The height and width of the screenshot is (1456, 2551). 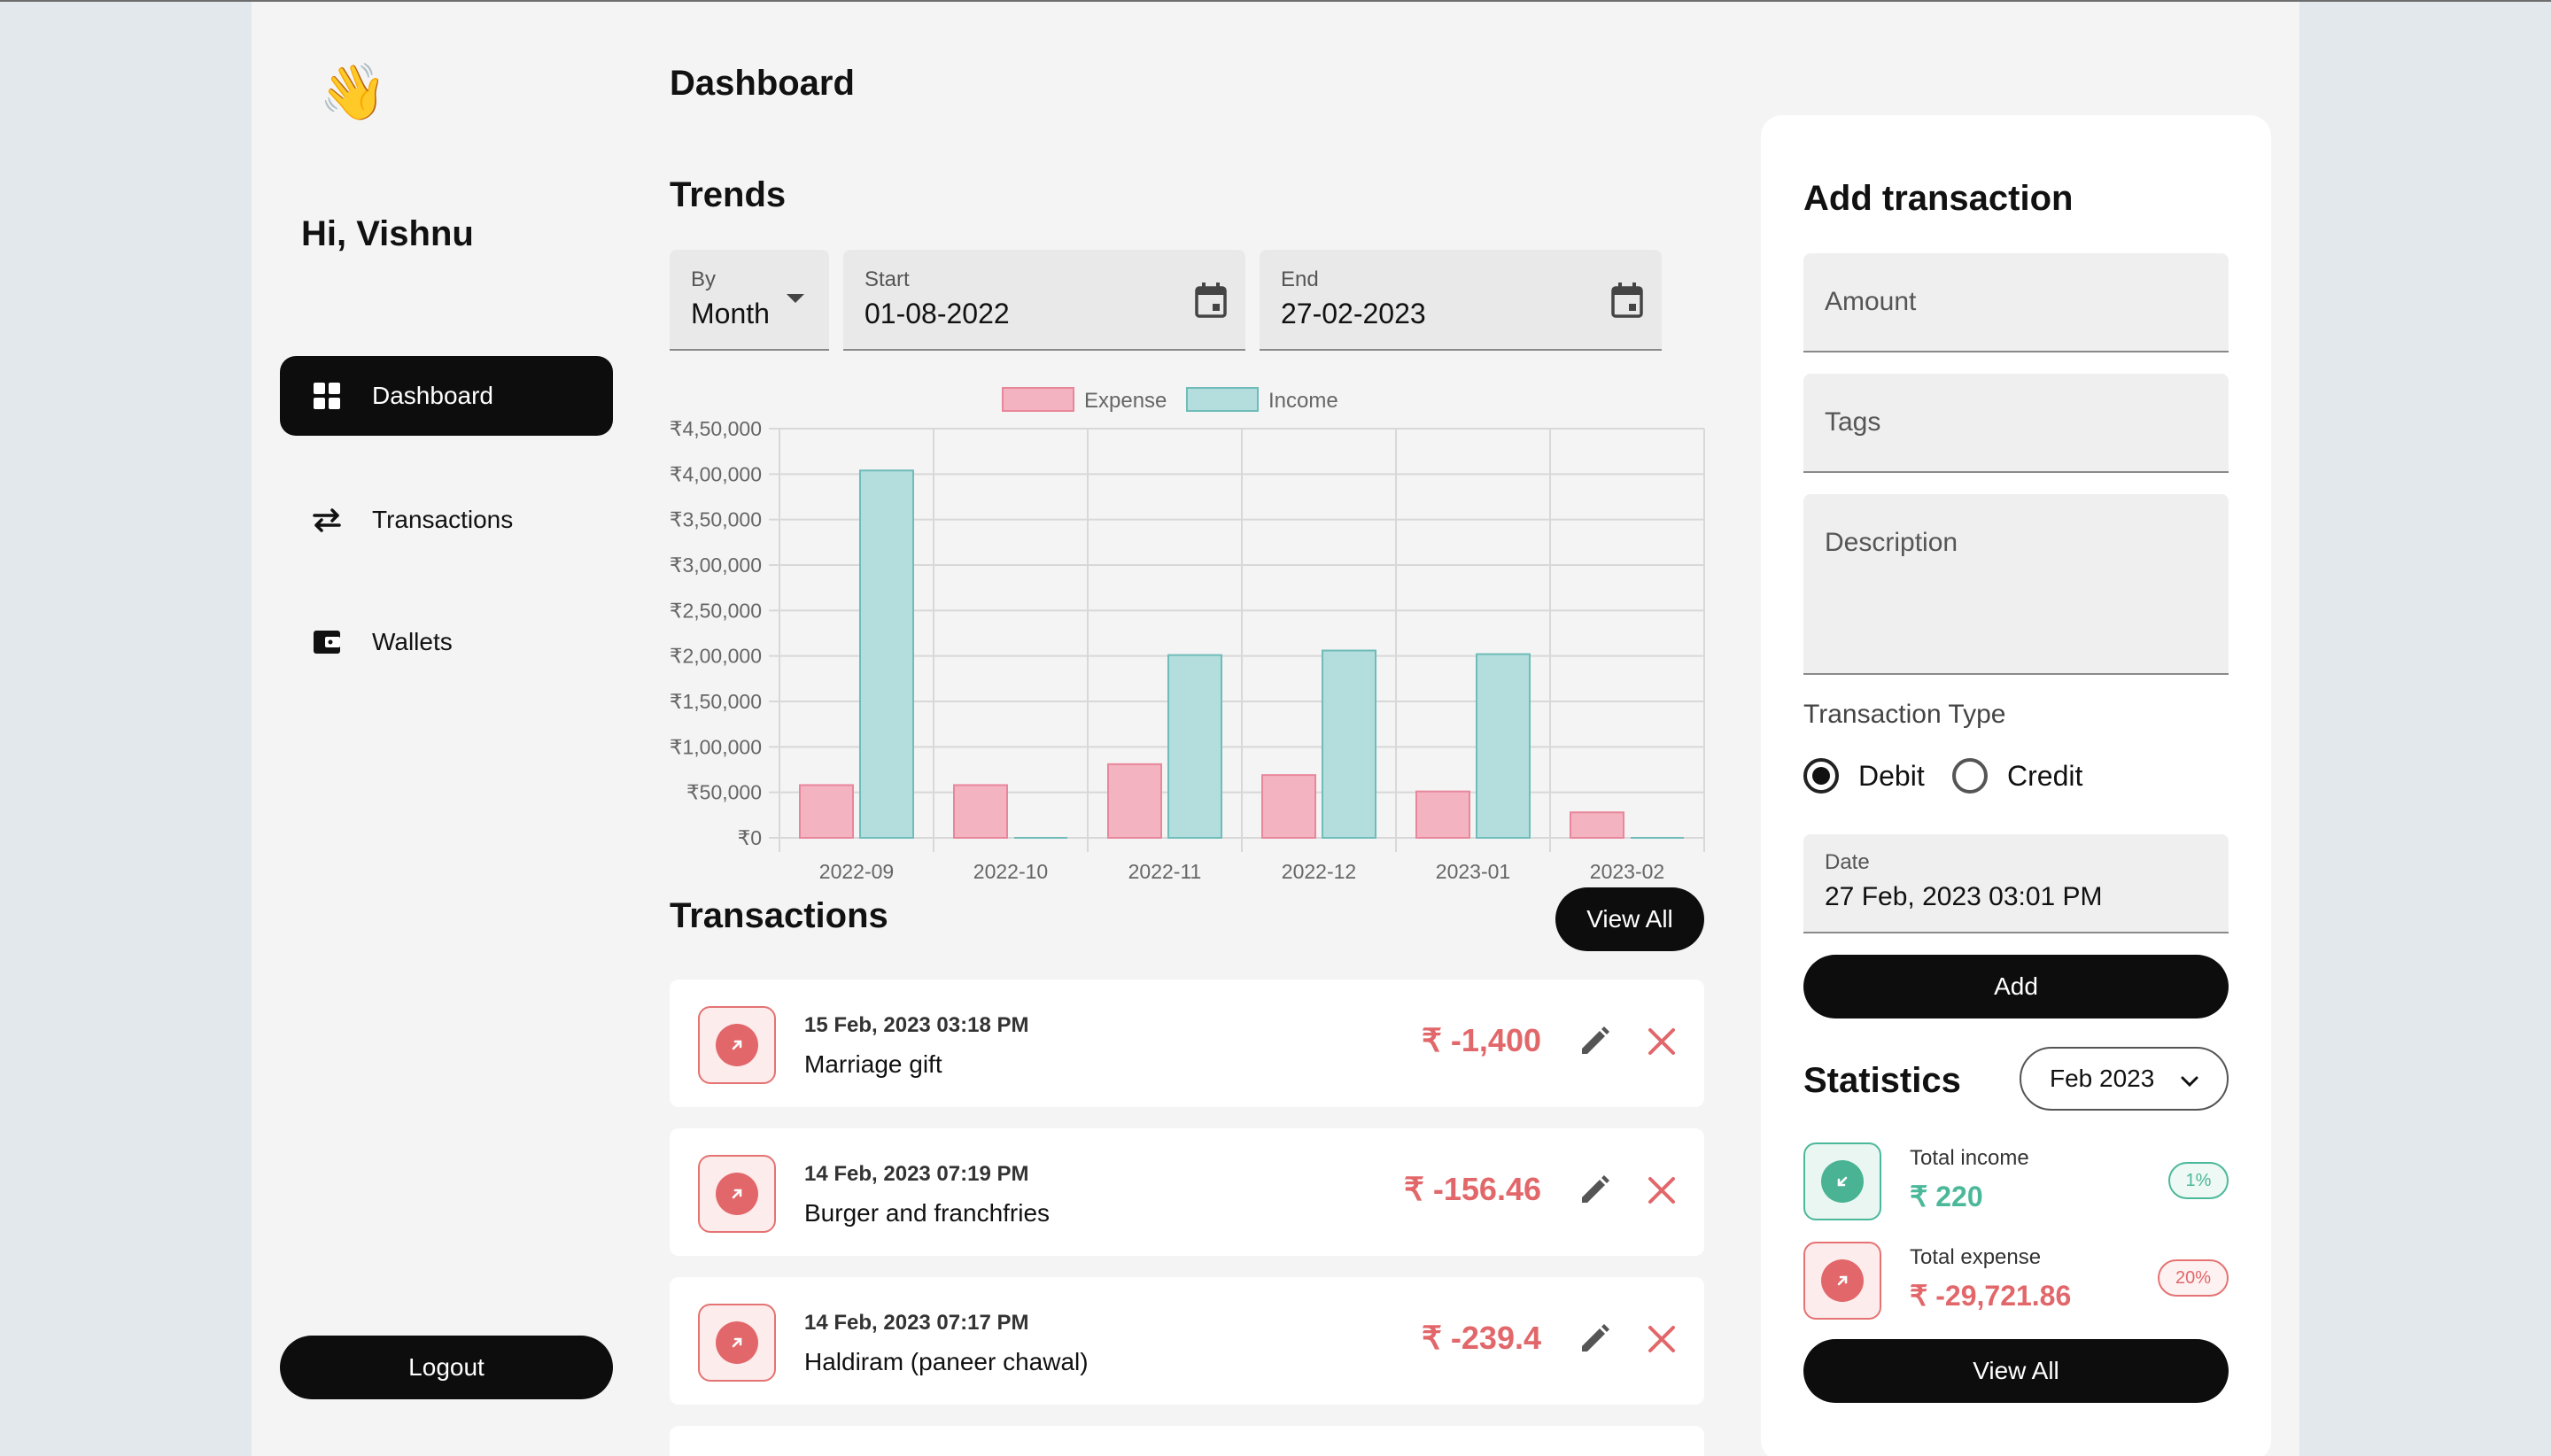 What do you see at coordinates (1481, 1040) in the screenshot?
I see `transaction-amount: ₹ -1,400` at bounding box center [1481, 1040].